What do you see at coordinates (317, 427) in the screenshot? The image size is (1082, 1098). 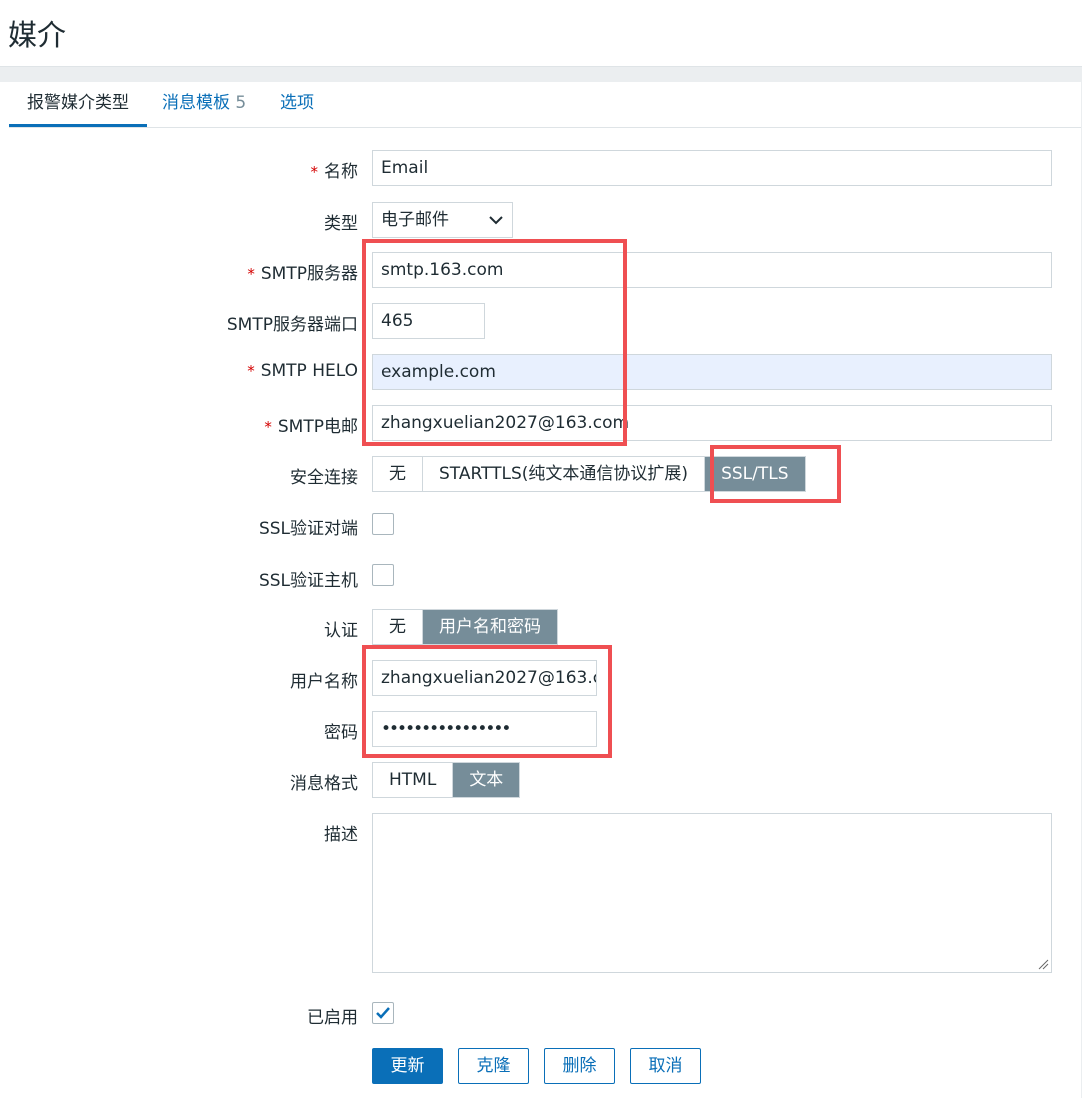 I see `label-text: SMTP电邮` at bounding box center [317, 427].